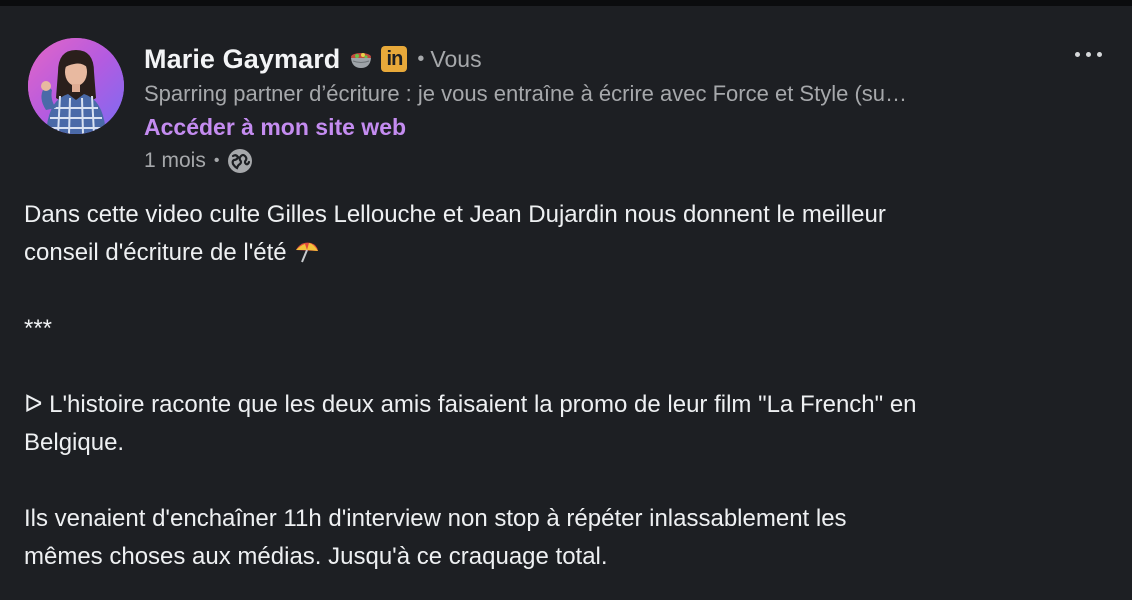 Image resolution: width=1132 pixels, height=600 pixels. What do you see at coordinates (38, 328) in the screenshot?
I see `body-line: ***` at bounding box center [38, 328].